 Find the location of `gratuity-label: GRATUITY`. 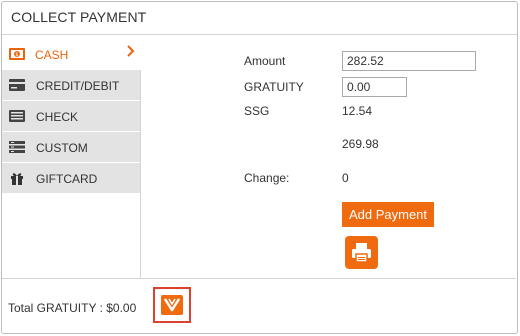

gratuity-label: GRATUITY is located at coordinates (274, 87).